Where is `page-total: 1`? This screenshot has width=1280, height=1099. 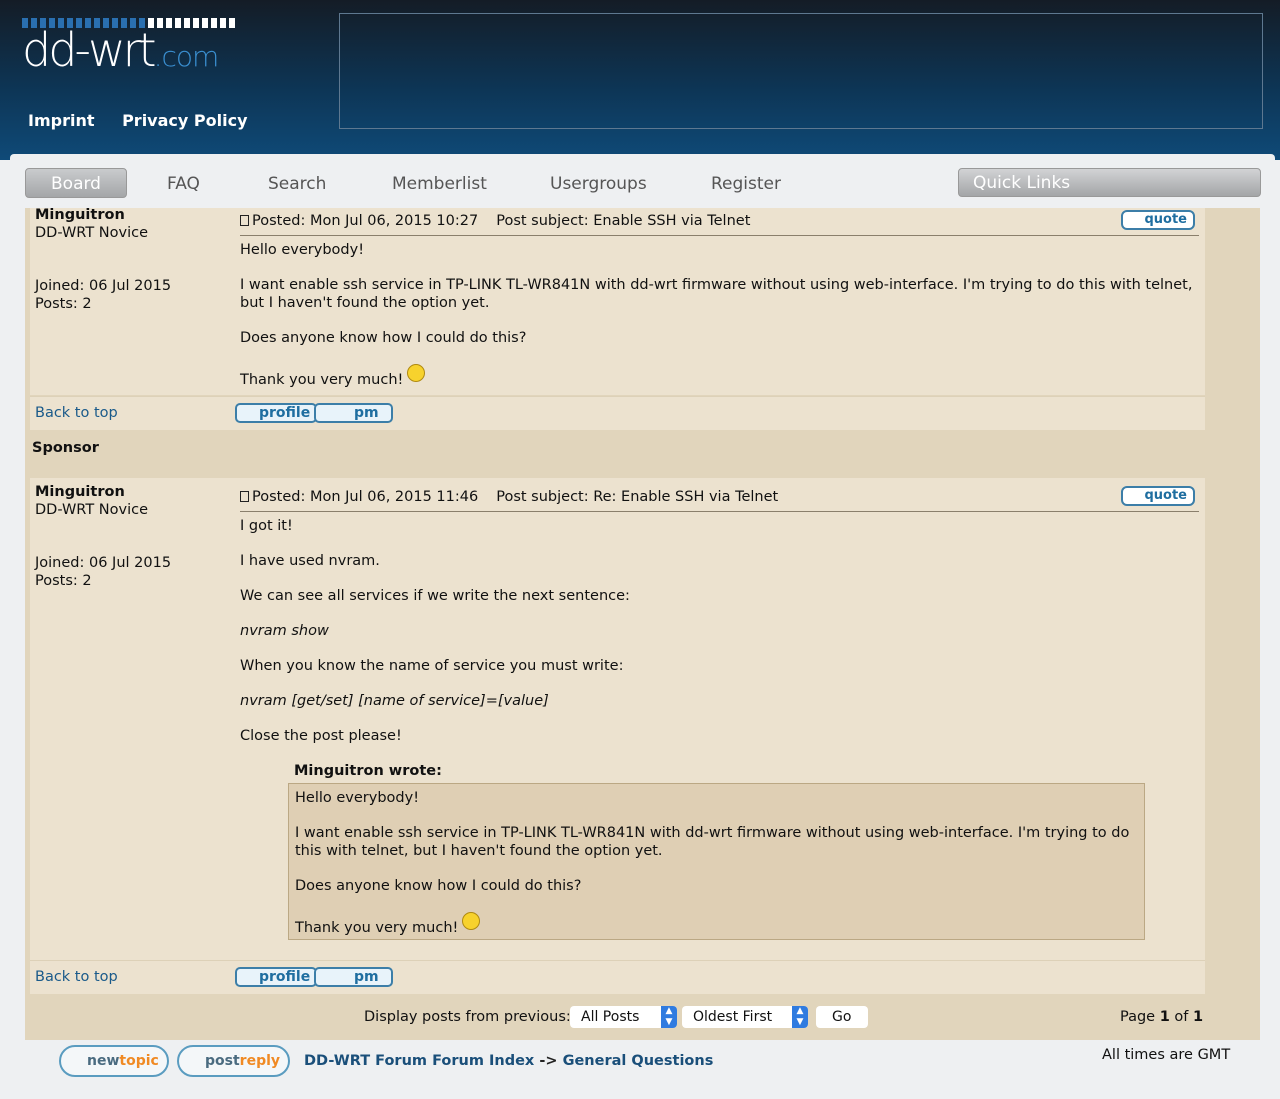
page-total: 1 is located at coordinates (1198, 1017).